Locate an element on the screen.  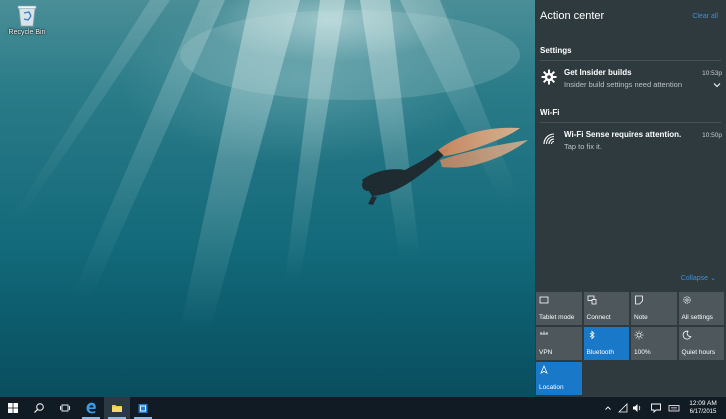
notification-body: Insider build settings need attention is located at coordinates (623, 84).